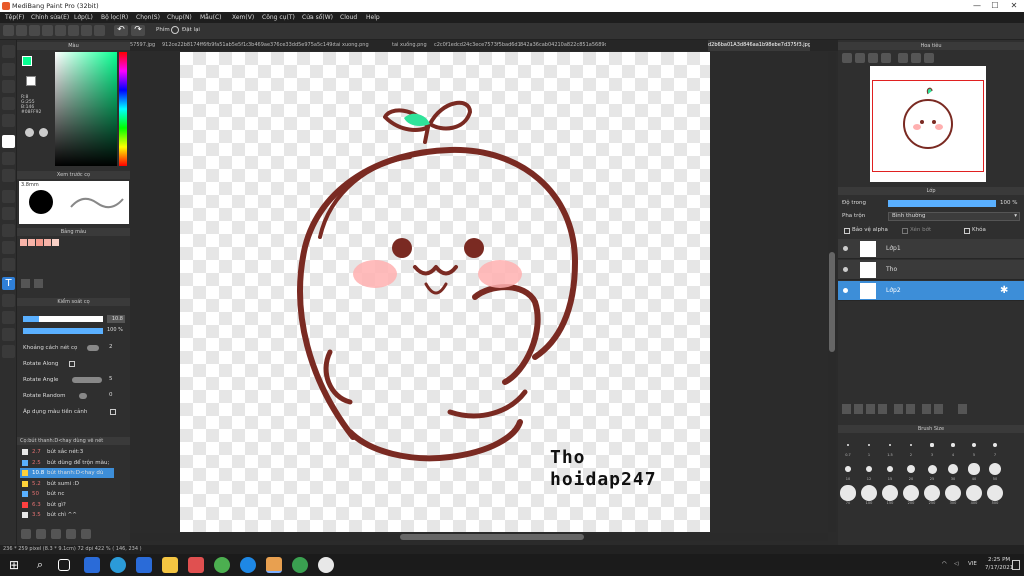 This screenshot has width=1024, height=576. What do you see at coordinates (67, 463) in the screenshot?
I see `brush-list-item: 2.5 bút dùng để trộn màu;` at bounding box center [67, 463].